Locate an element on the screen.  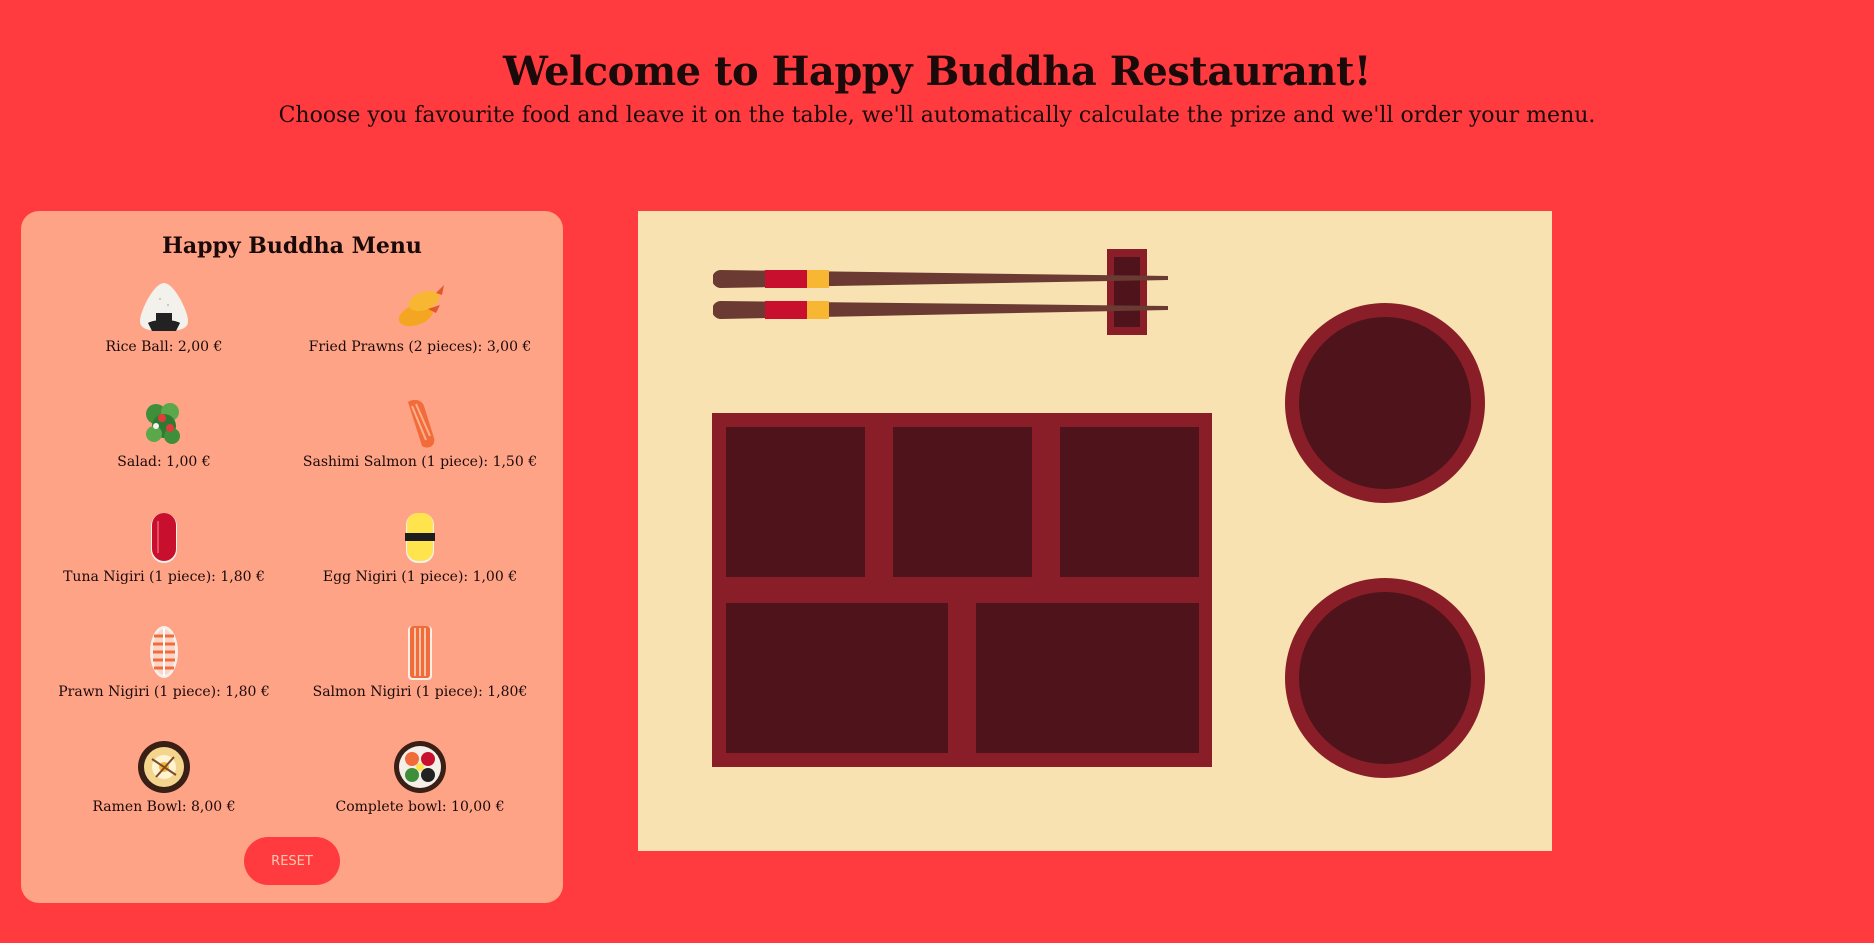
reset-button: RESET is located at coordinates (292, 861).